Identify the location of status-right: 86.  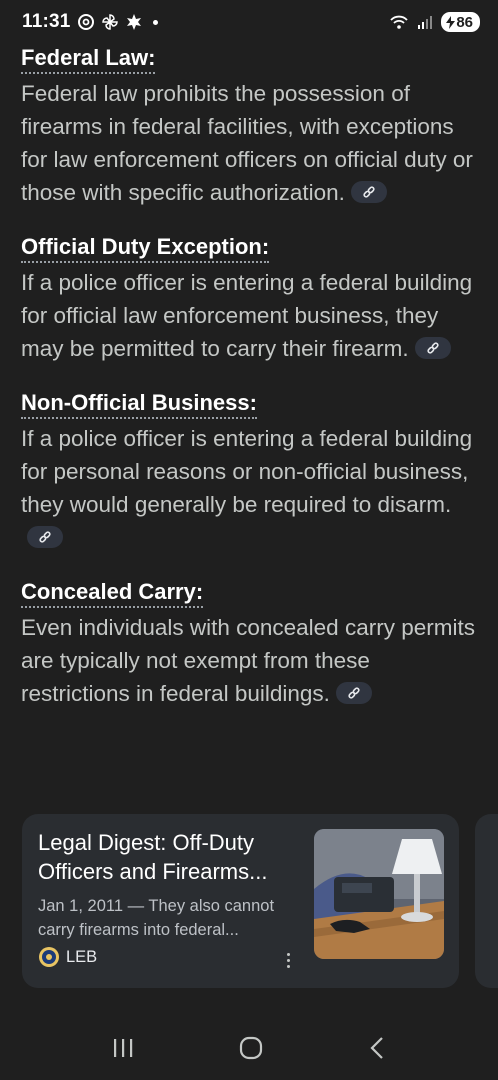
(434, 22).